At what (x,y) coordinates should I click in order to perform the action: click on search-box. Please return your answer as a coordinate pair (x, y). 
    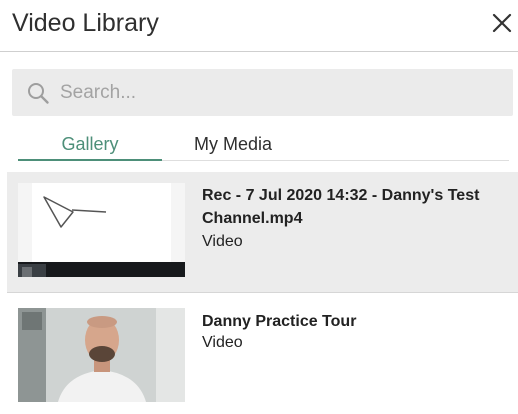
    Looking at the image, I should click on (262, 92).